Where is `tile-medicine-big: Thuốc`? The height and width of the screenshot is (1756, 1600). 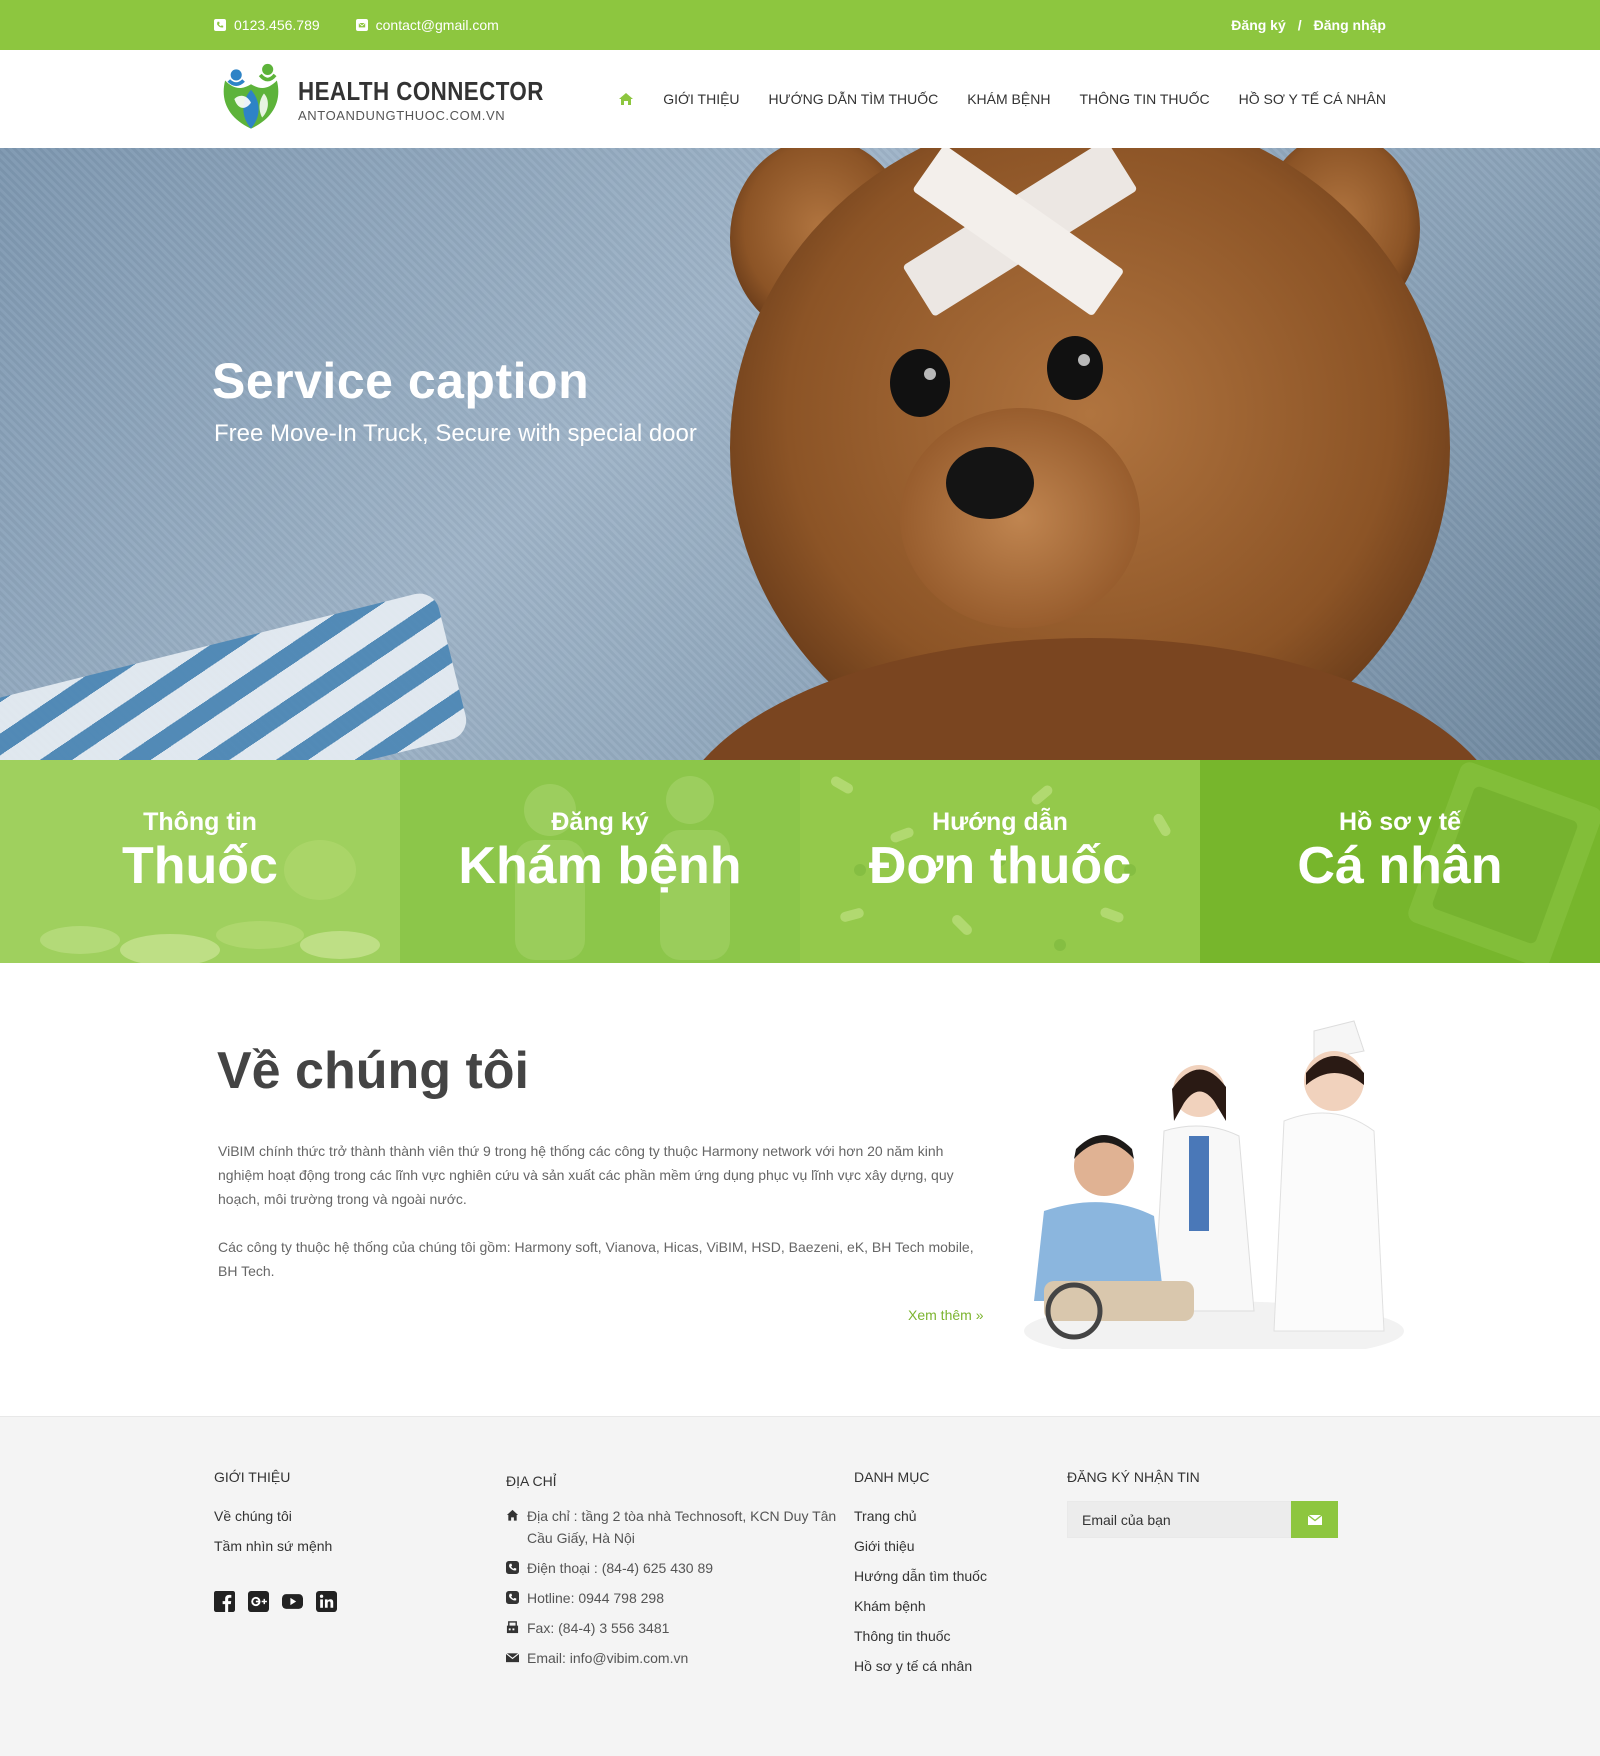
tile-medicine-big: Thuốc is located at coordinates (200, 866).